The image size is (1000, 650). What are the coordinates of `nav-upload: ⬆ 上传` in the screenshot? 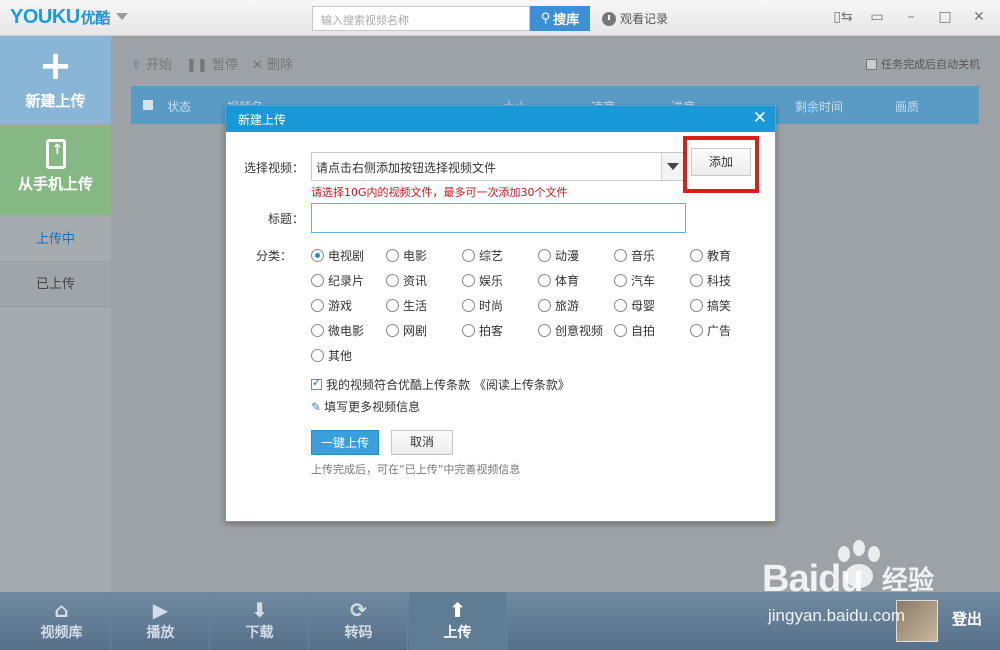 It's located at (458, 621).